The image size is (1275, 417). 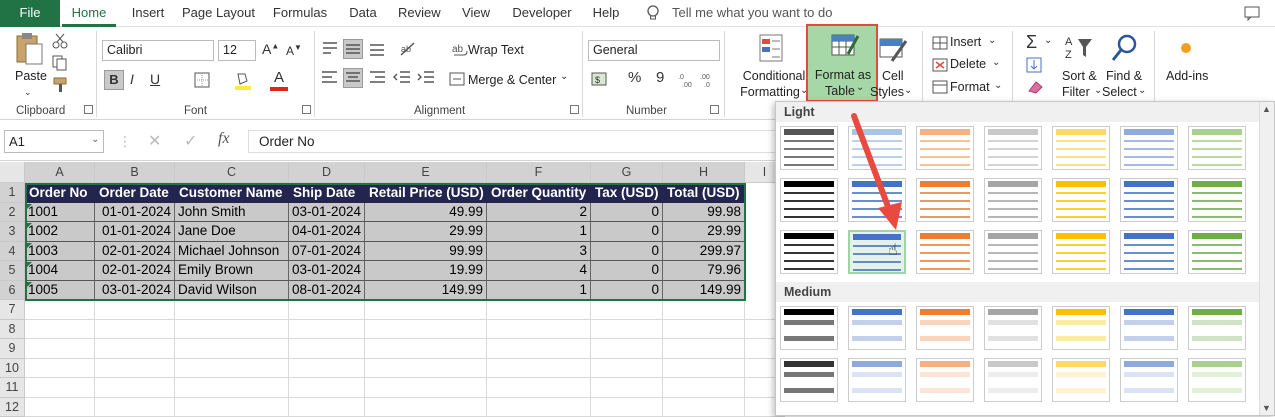 What do you see at coordinates (60, 193) in the screenshot?
I see `table-header-cell: Order No` at bounding box center [60, 193].